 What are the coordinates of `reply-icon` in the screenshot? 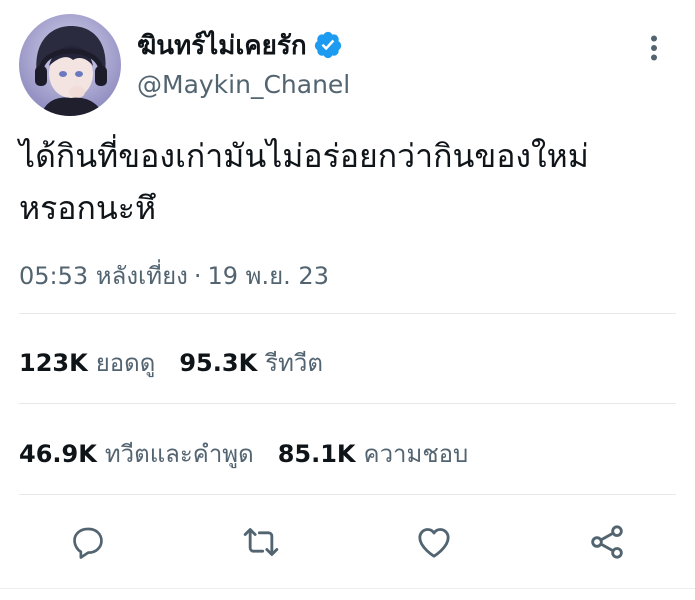 It's located at (88, 542).